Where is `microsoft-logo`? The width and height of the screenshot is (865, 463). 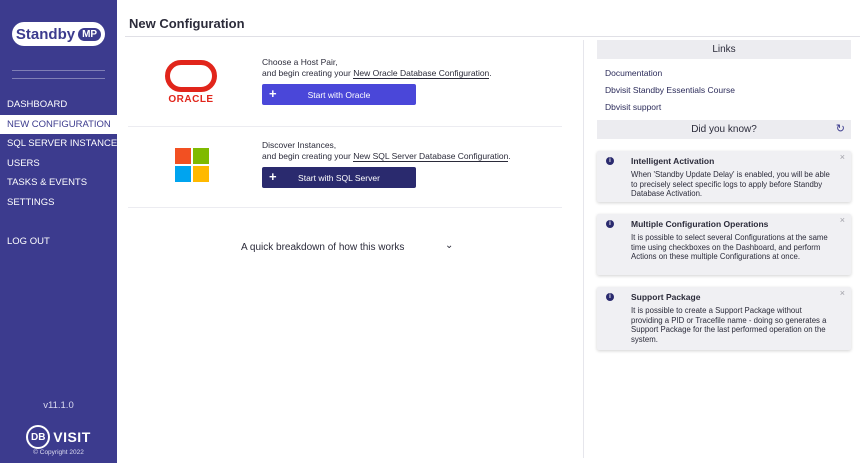 microsoft-logo is located at coordinates (192, 165).